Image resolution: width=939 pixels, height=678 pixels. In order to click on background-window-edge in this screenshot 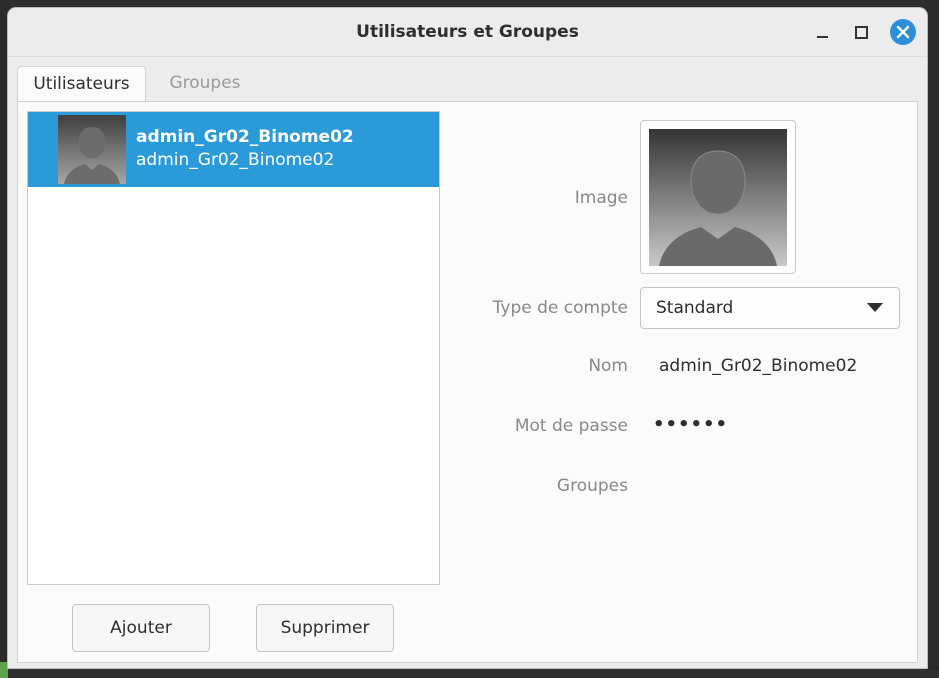, I will do `click(932, 339)`.